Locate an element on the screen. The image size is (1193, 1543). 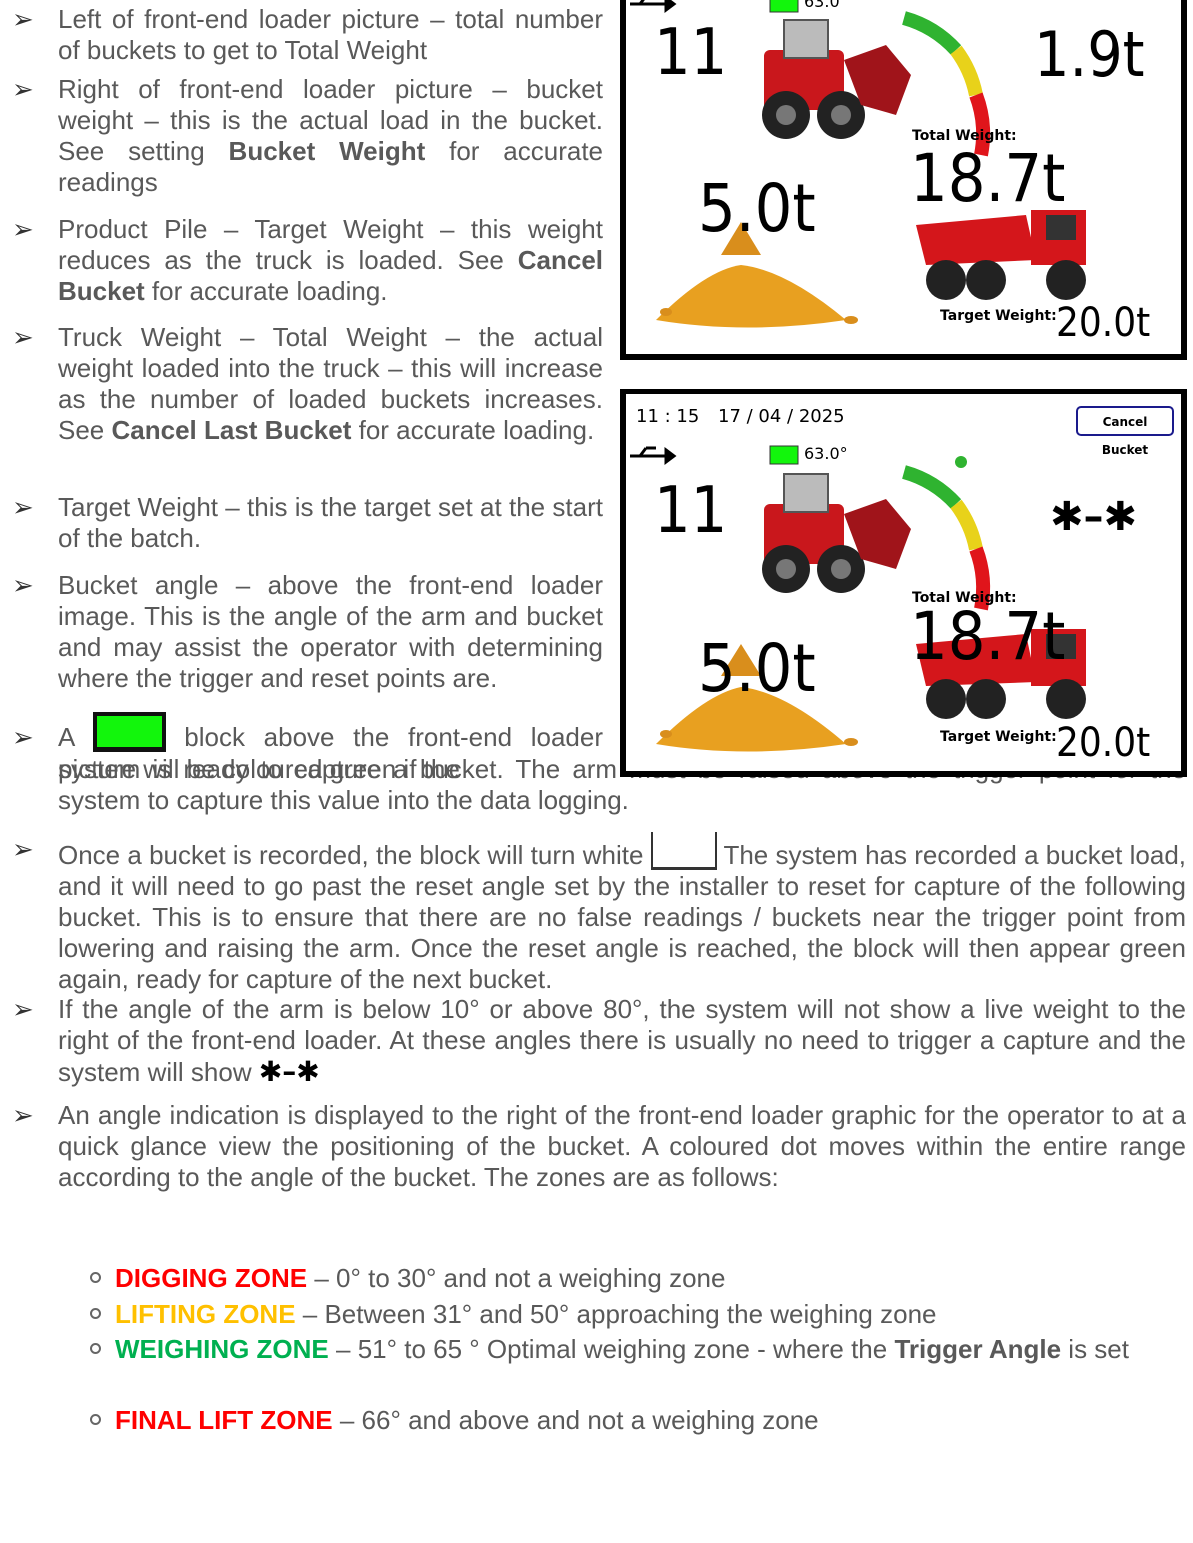
bucket-weight-value: 1.9t is located at coordinates (1089, 54).